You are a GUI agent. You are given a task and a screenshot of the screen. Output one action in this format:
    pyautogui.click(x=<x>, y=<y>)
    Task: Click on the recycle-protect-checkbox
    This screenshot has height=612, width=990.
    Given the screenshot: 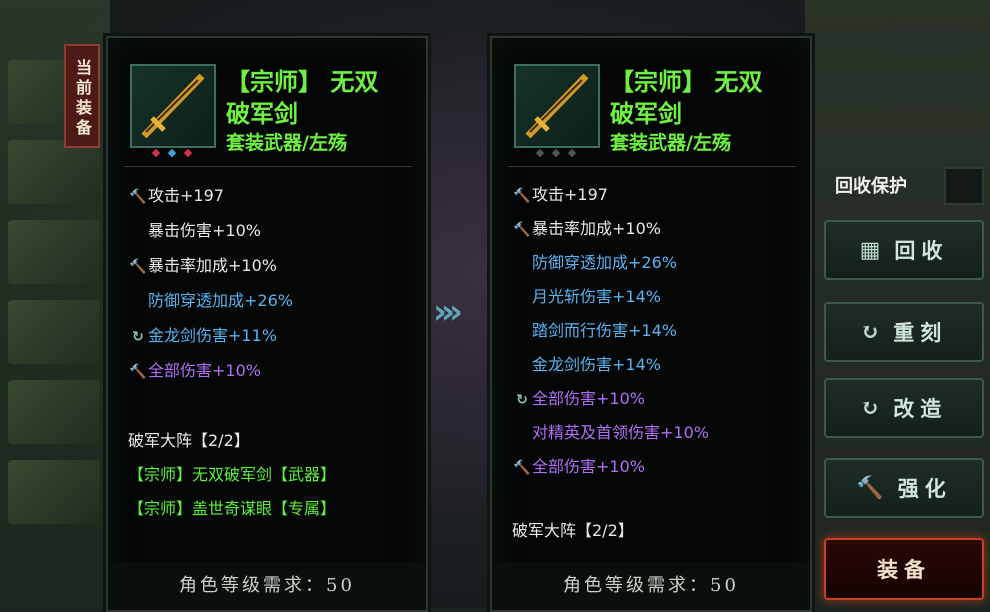 What is the action you would take?
    pyautogui.click(x=964, y=186)
    